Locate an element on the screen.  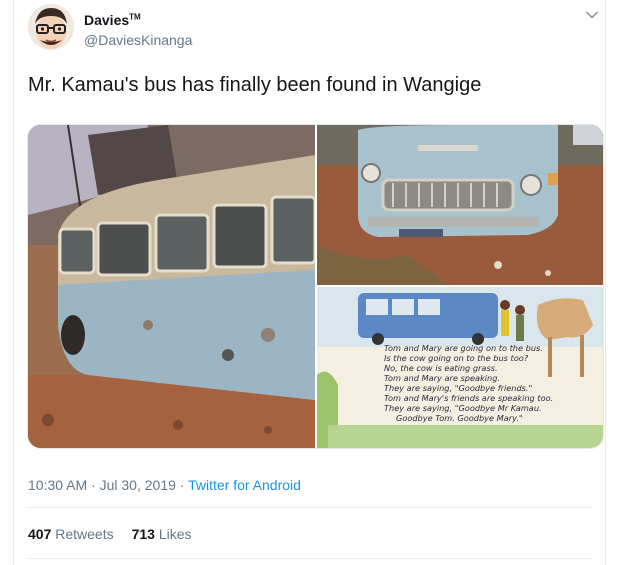
avatar is located at coordinates (51, 27).